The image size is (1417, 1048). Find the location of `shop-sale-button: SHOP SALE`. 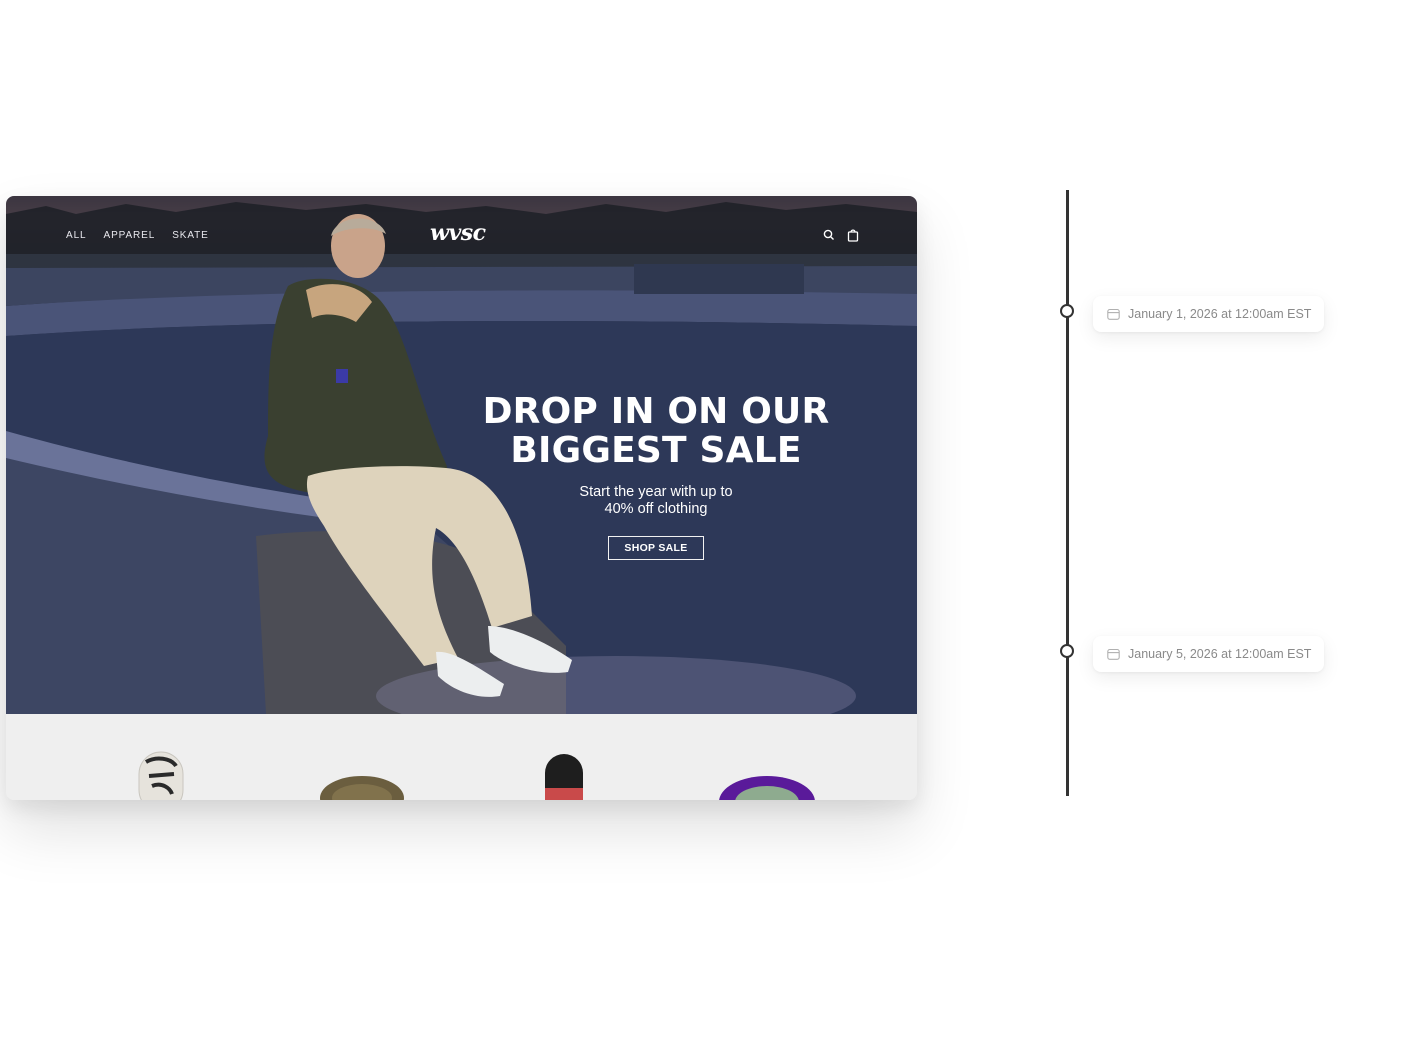

shop-sale-button: SHOP SALE is located at coordinates (656, 548).